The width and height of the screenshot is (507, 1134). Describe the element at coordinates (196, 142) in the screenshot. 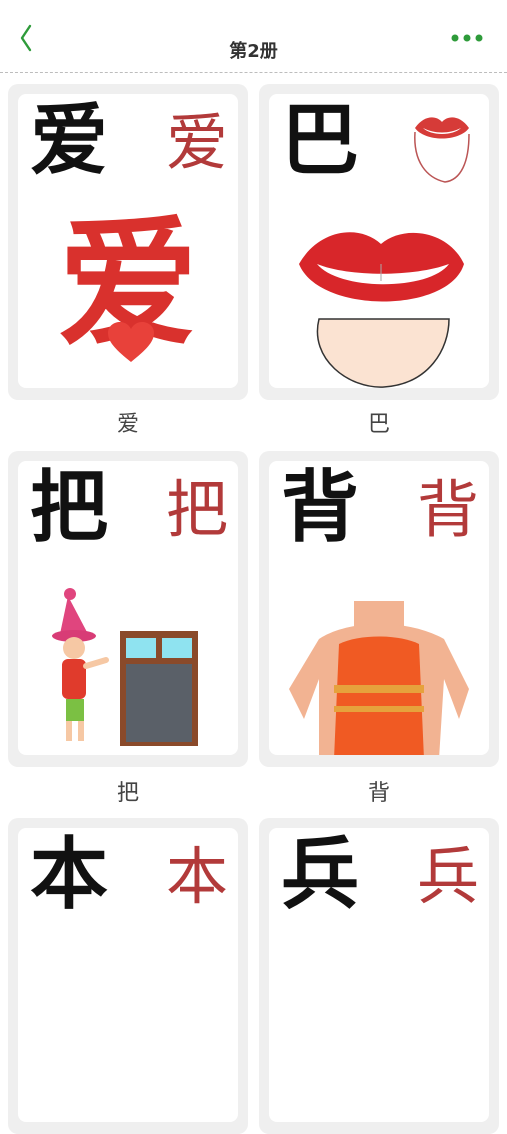

I see `card-thumb-character: 爱` at that location.